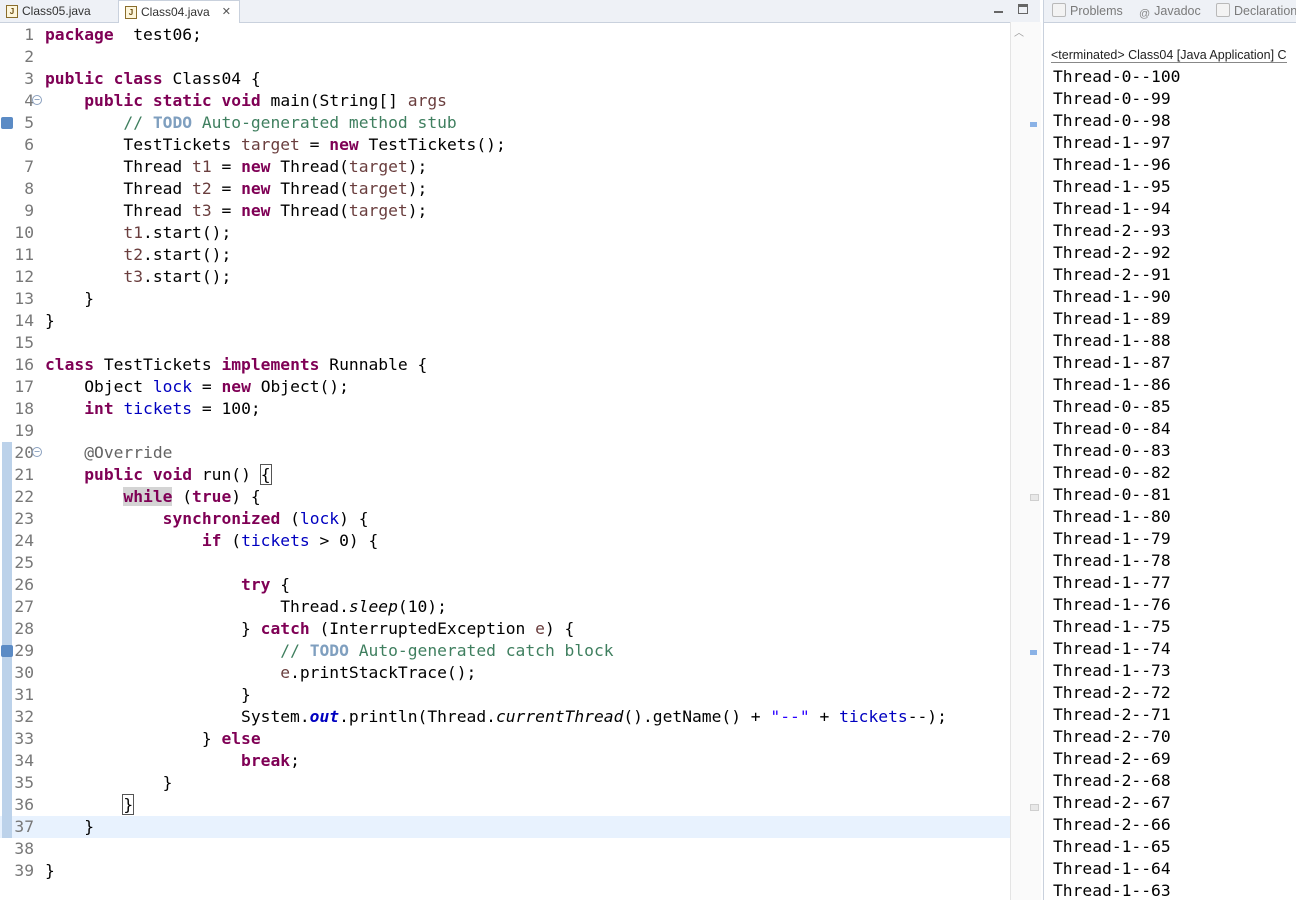  Describe the element at coordinates (505, 651) in the screenshot. I see `code-line: 29 // TODO Auto-generated catch block` at that location.